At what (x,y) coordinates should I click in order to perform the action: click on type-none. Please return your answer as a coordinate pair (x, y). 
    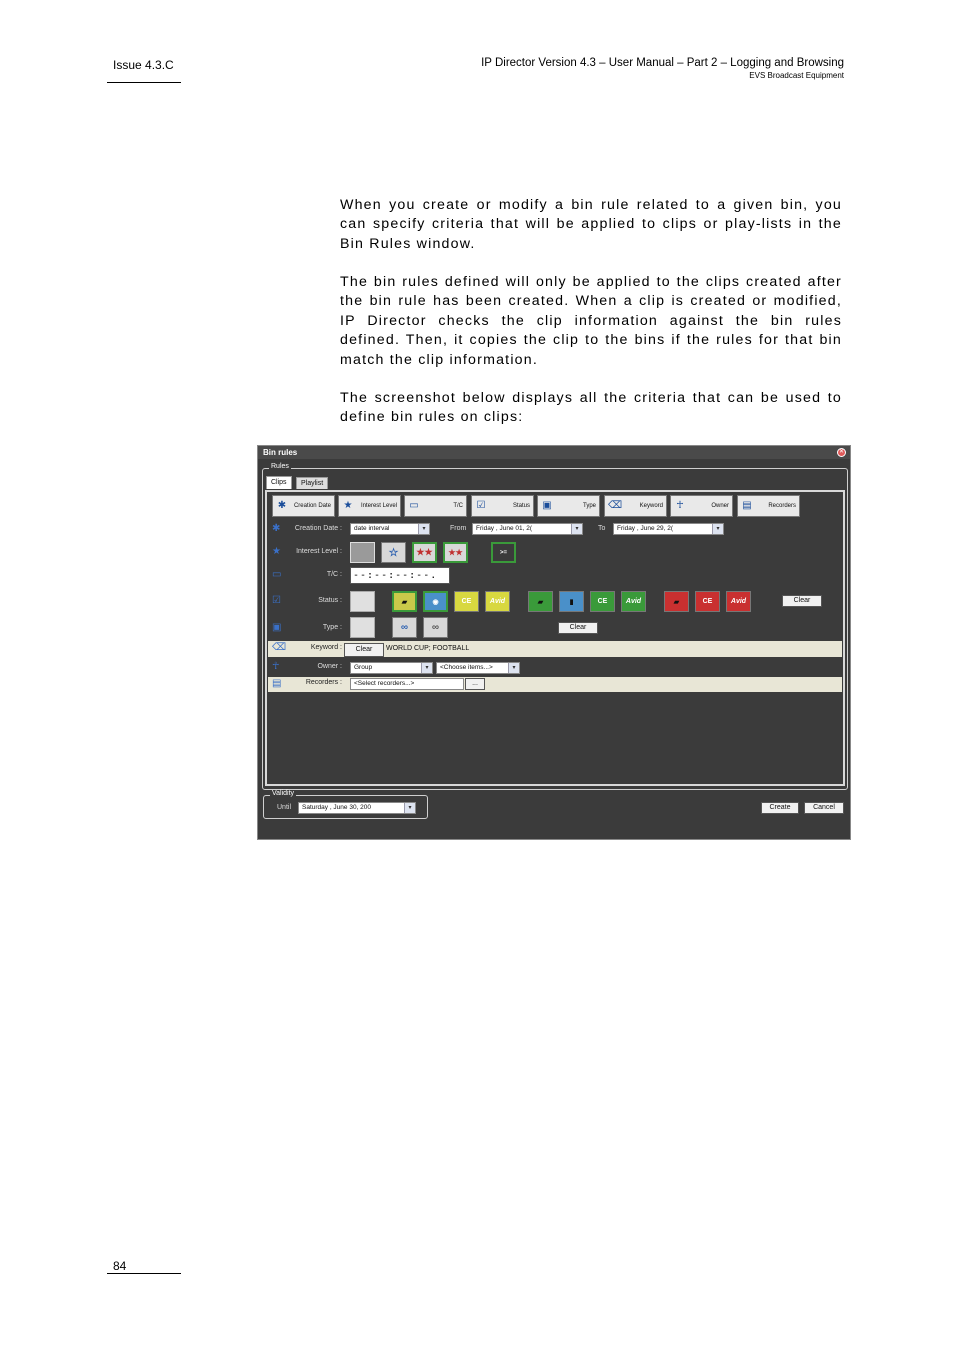
    Looking at the image, I should click on (362, 627).